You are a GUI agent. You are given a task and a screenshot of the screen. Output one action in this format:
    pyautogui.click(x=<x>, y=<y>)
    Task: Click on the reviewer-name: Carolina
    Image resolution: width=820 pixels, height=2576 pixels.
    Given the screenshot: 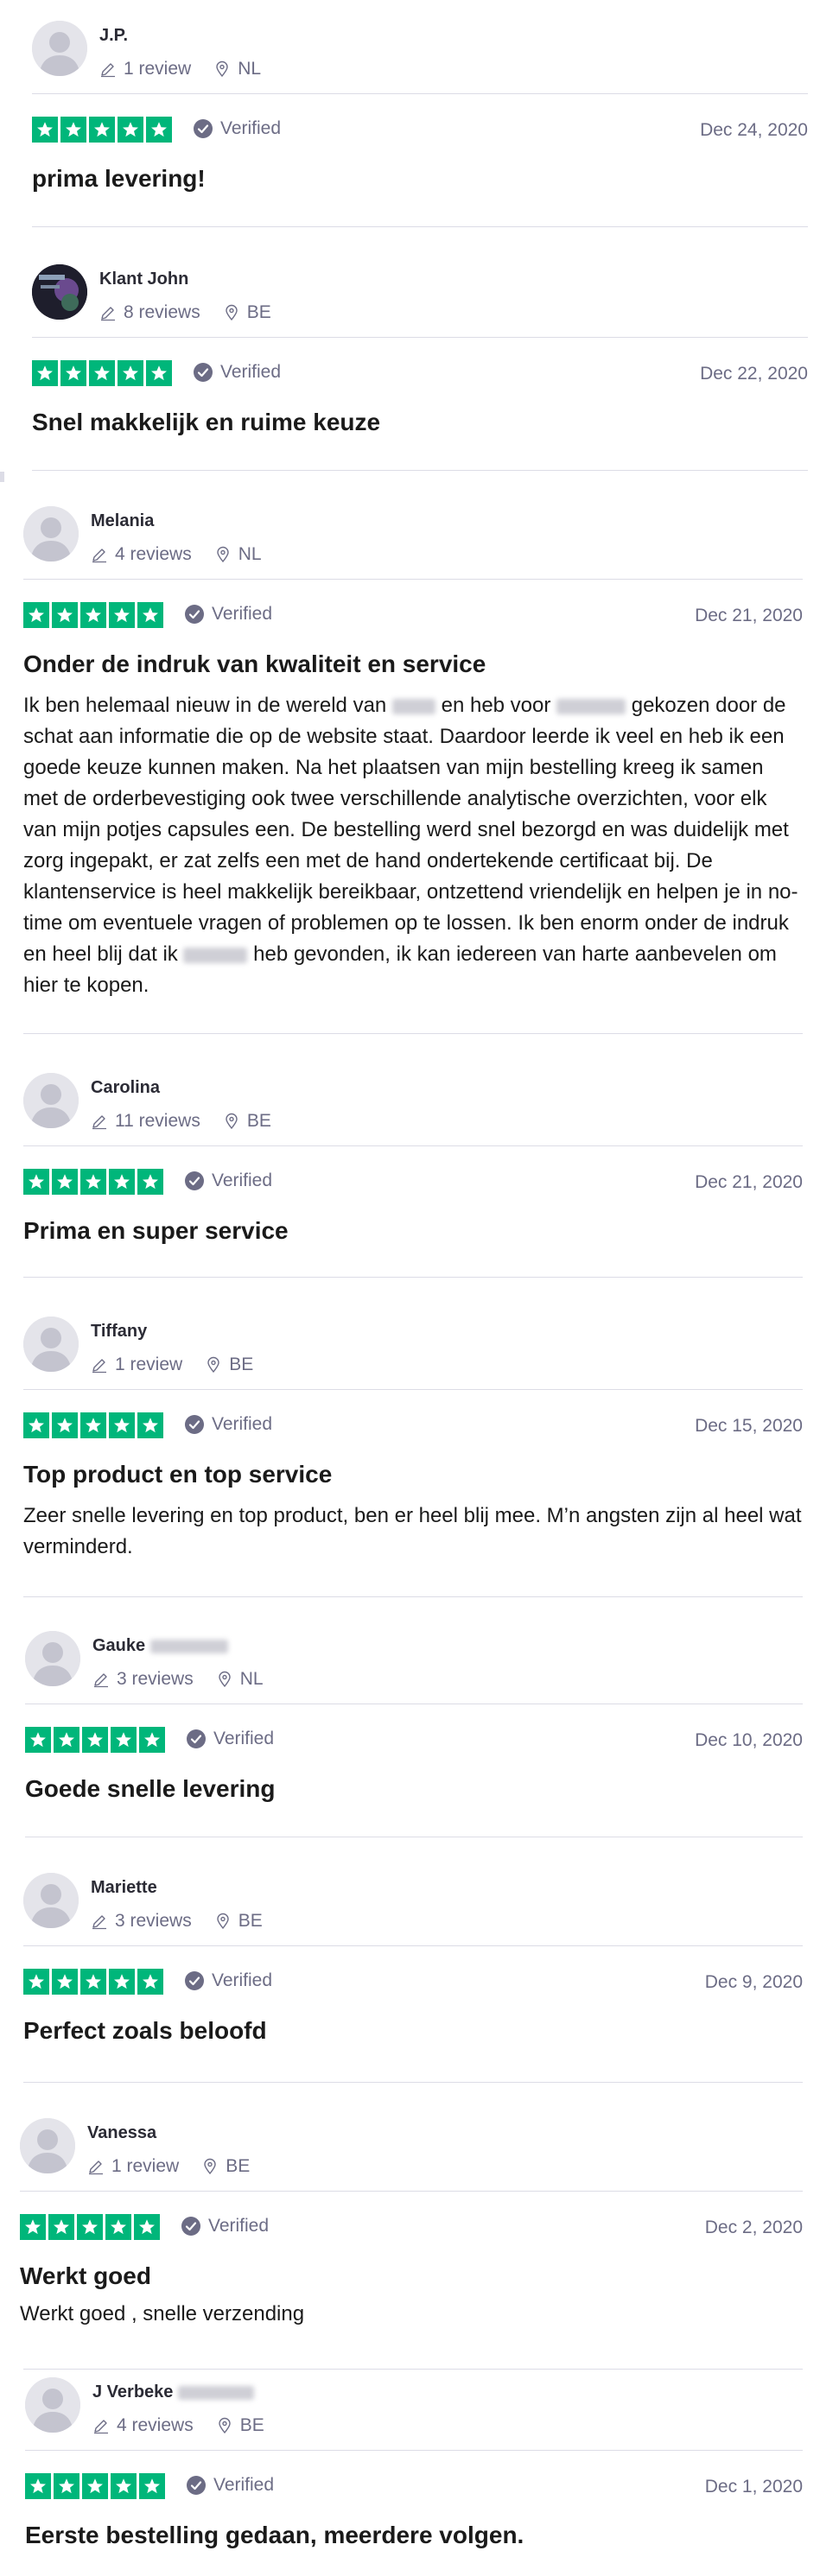 What is the action you would take?
    pyautogui.click(x=125, y=1088)
    